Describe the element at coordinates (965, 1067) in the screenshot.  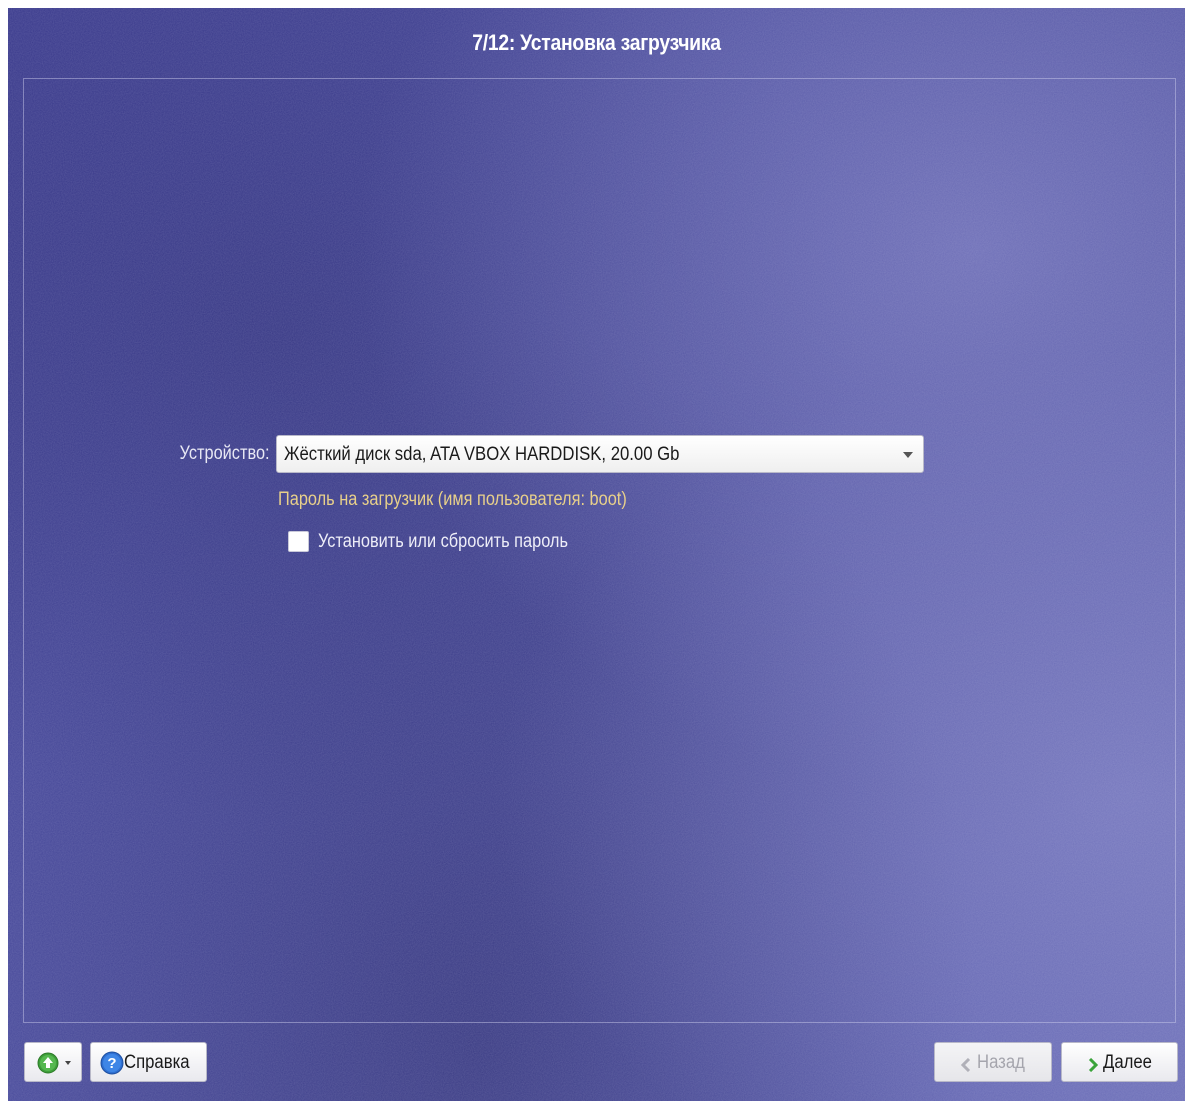
I see `chevron-left-icon` at that location.